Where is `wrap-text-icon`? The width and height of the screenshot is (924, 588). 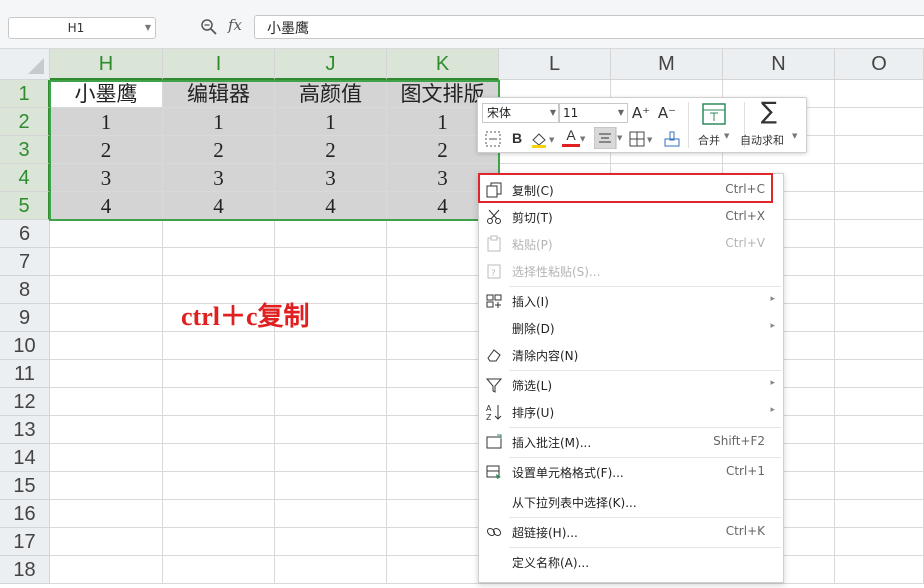 wrap-text-icon is located at coordinates (493, 139).